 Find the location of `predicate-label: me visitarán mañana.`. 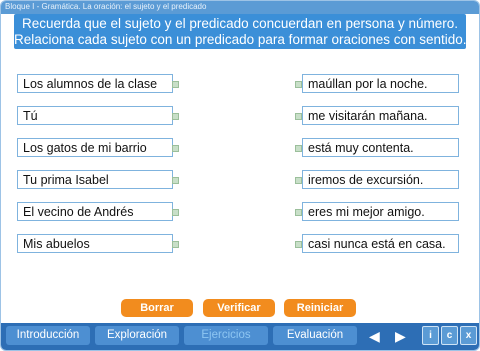

predicate-label: me visitarán mañana. is located at coordinates (368, 116).